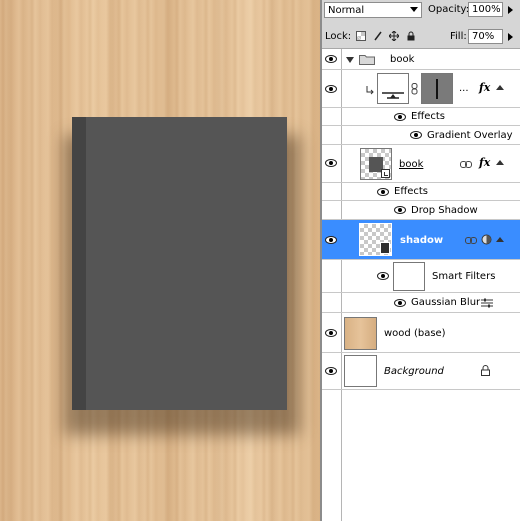 This screenshot has height=521, width=520. I want to click on filter-gaussian-blur-label: Gaussian Blur, so click(446, 302).